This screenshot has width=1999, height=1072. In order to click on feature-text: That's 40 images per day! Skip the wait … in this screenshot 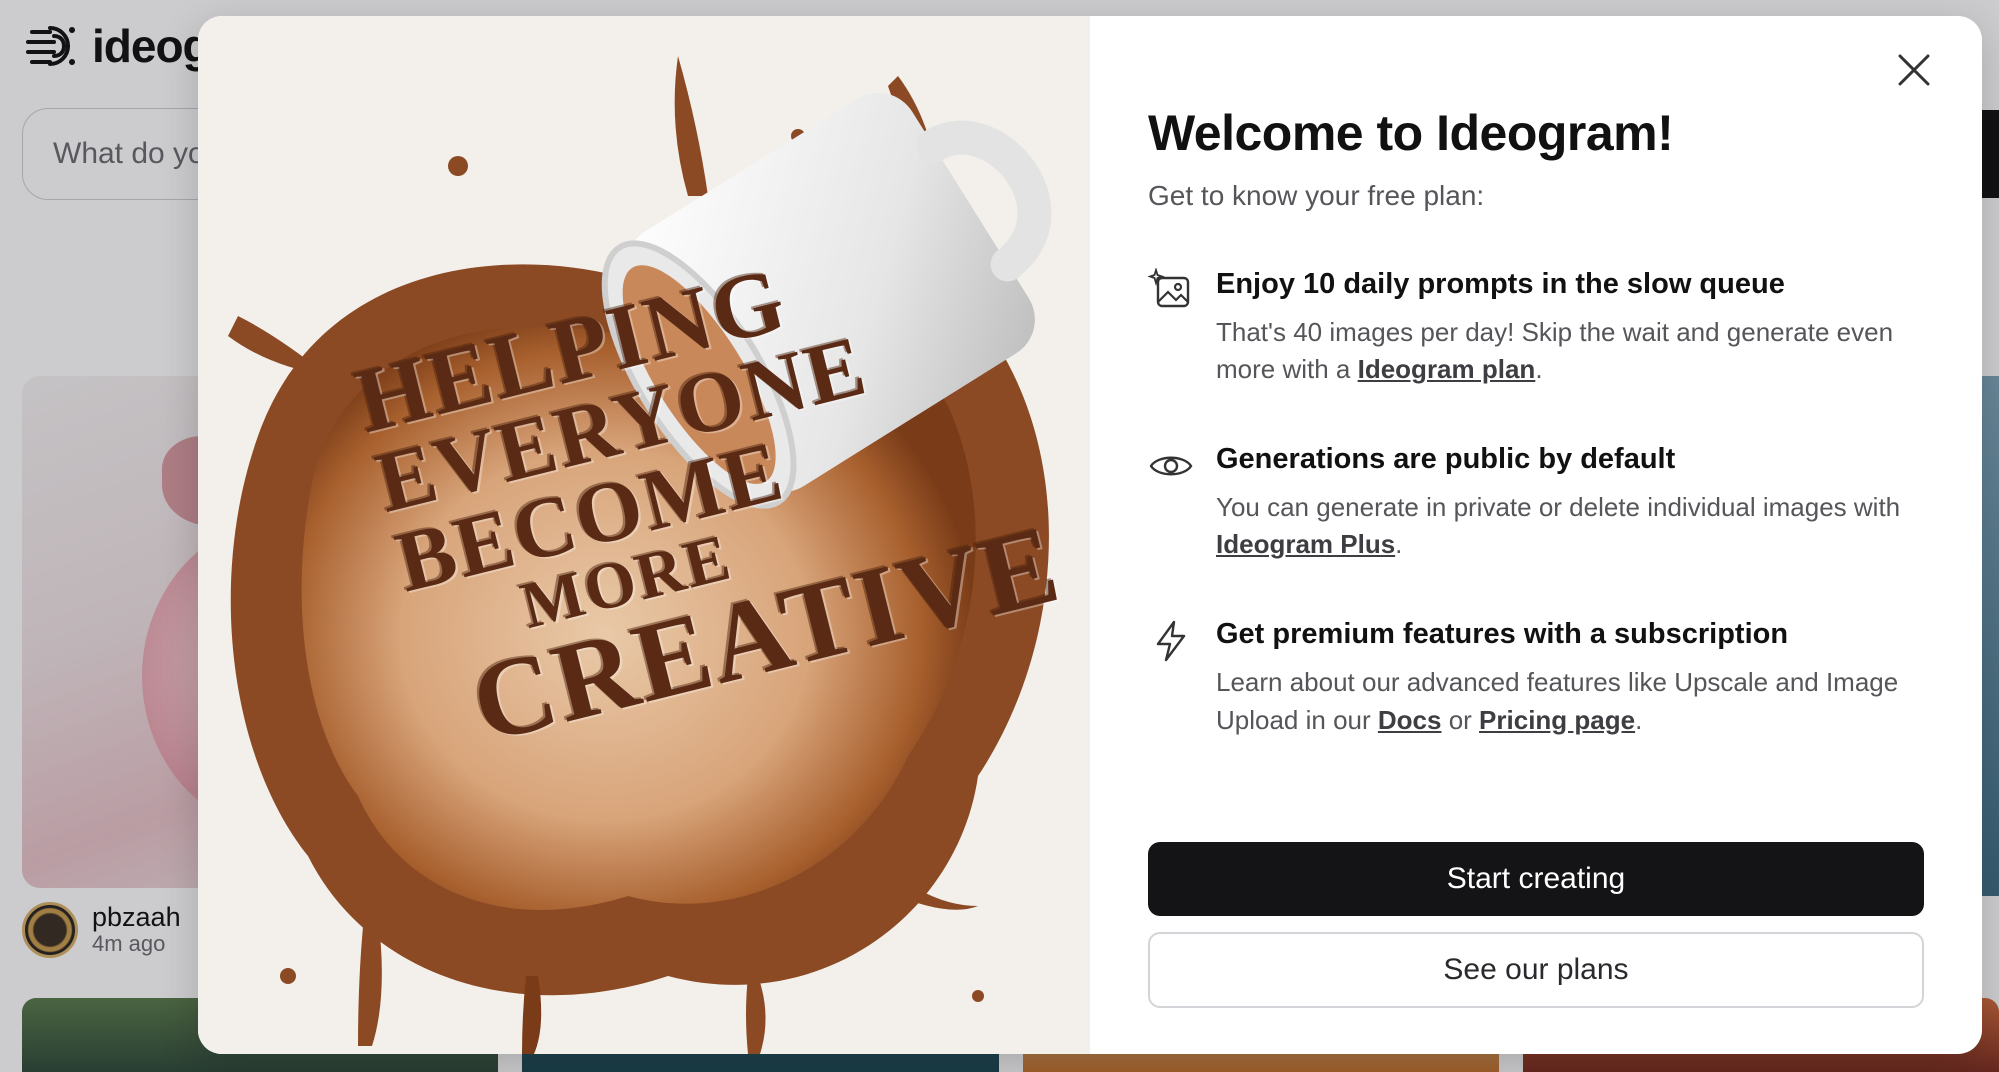, I will do `click(1555, 350)`.